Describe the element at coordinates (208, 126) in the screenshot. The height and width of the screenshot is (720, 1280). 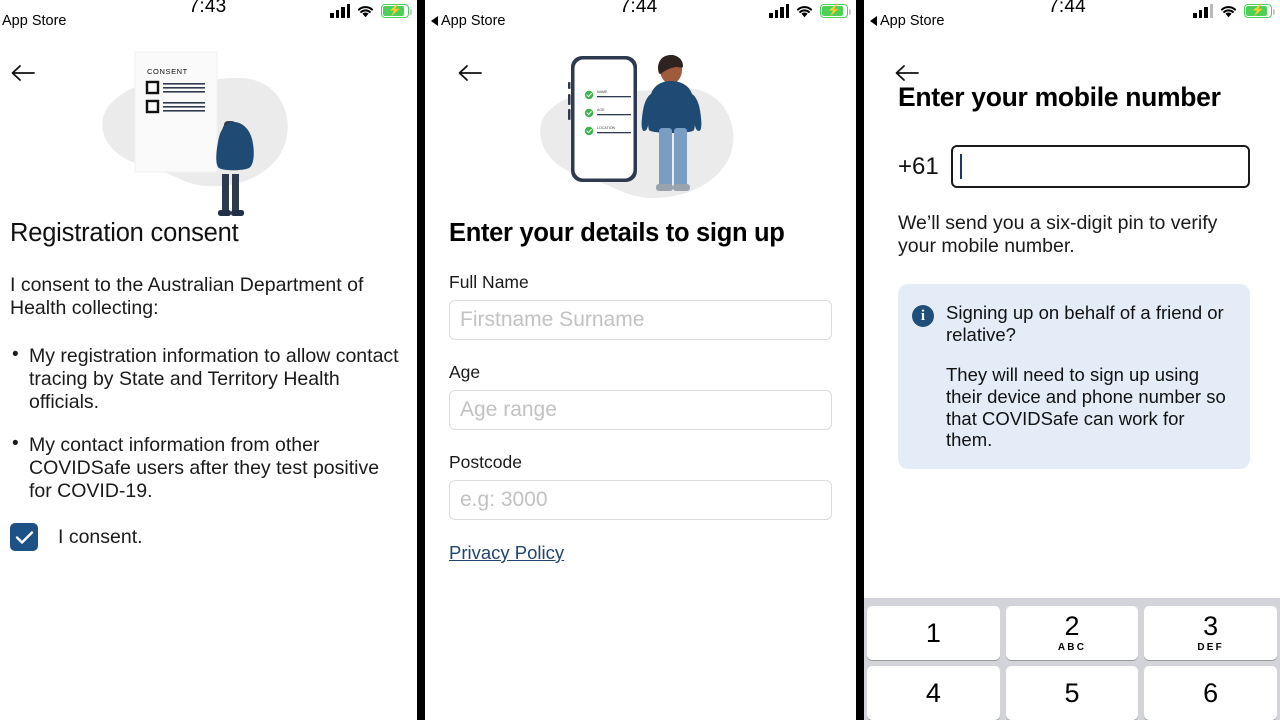
I see `consent-document-illustration: CONSENT` at that location.